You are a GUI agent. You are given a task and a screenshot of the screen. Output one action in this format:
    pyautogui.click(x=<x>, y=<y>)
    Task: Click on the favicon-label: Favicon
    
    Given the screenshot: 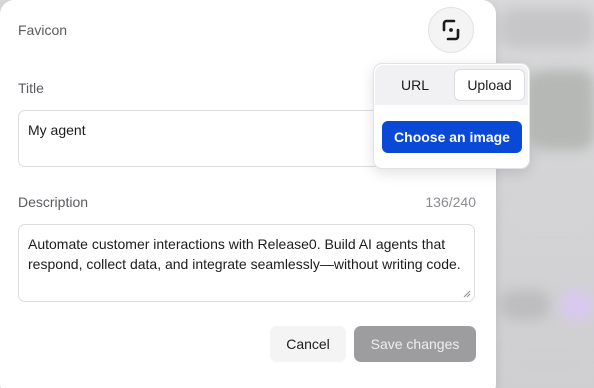 What is the action you would take?
    pyautogui.click(x=43, y=30)
    